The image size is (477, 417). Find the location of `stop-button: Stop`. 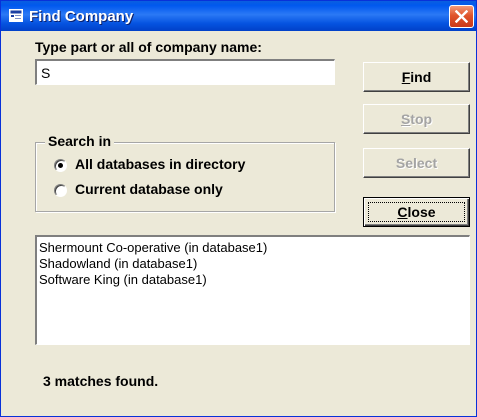

stop-button: Stop is located at coordinates (416, 119).